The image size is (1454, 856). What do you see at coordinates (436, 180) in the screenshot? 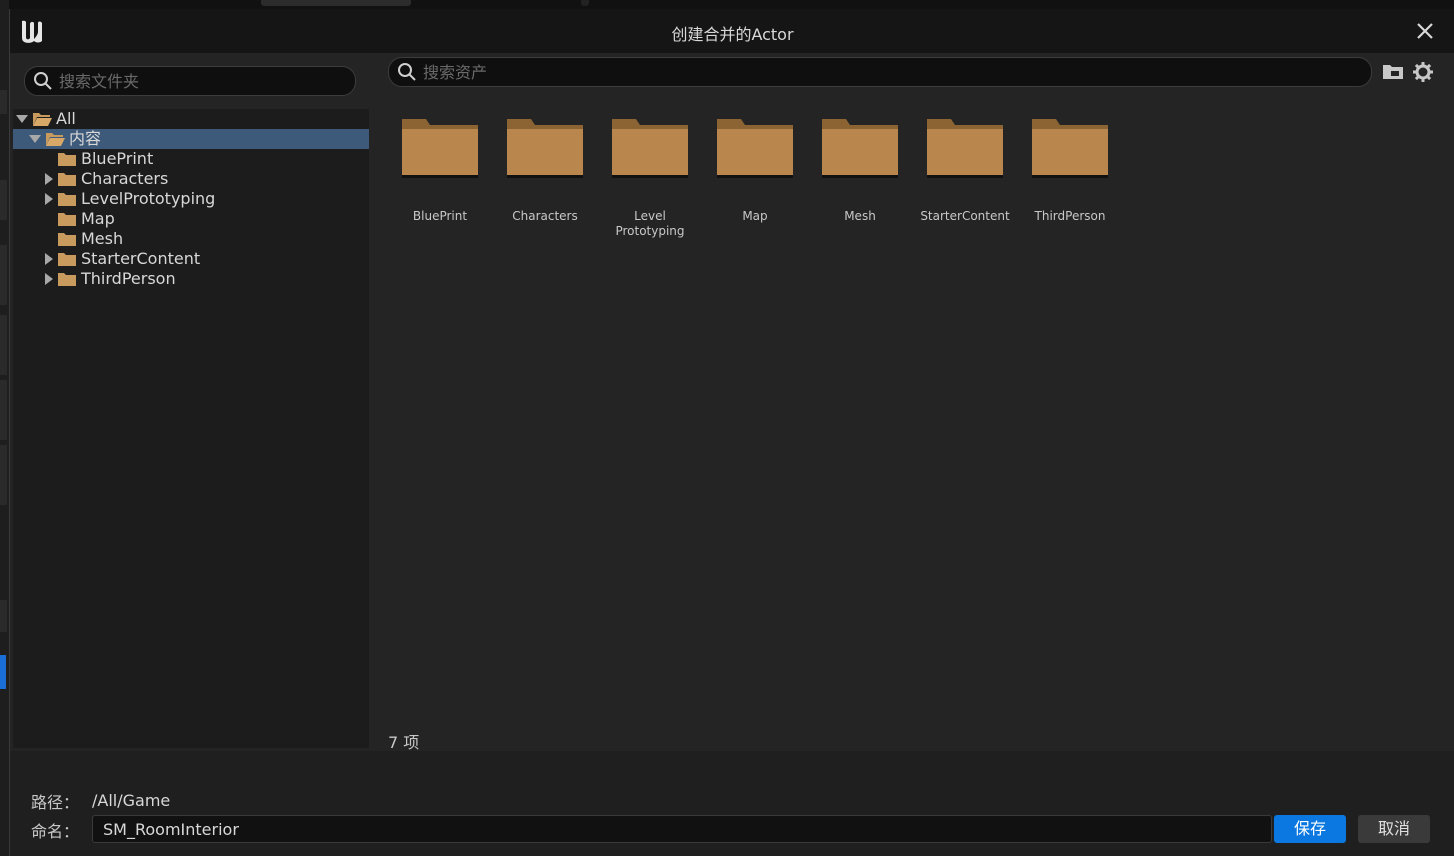
I see `asset-folder-tile: BluePrint` at bounding box center [436, 180].